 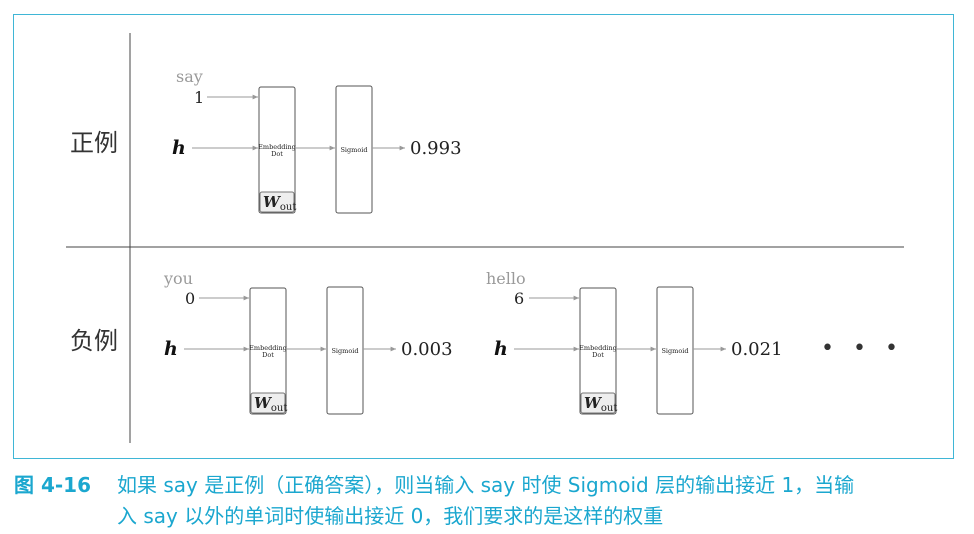 What do you see at coordinates (427, 349) in the screenshot?
I see `output-value: 0.003` at bounding box center [427, 349].